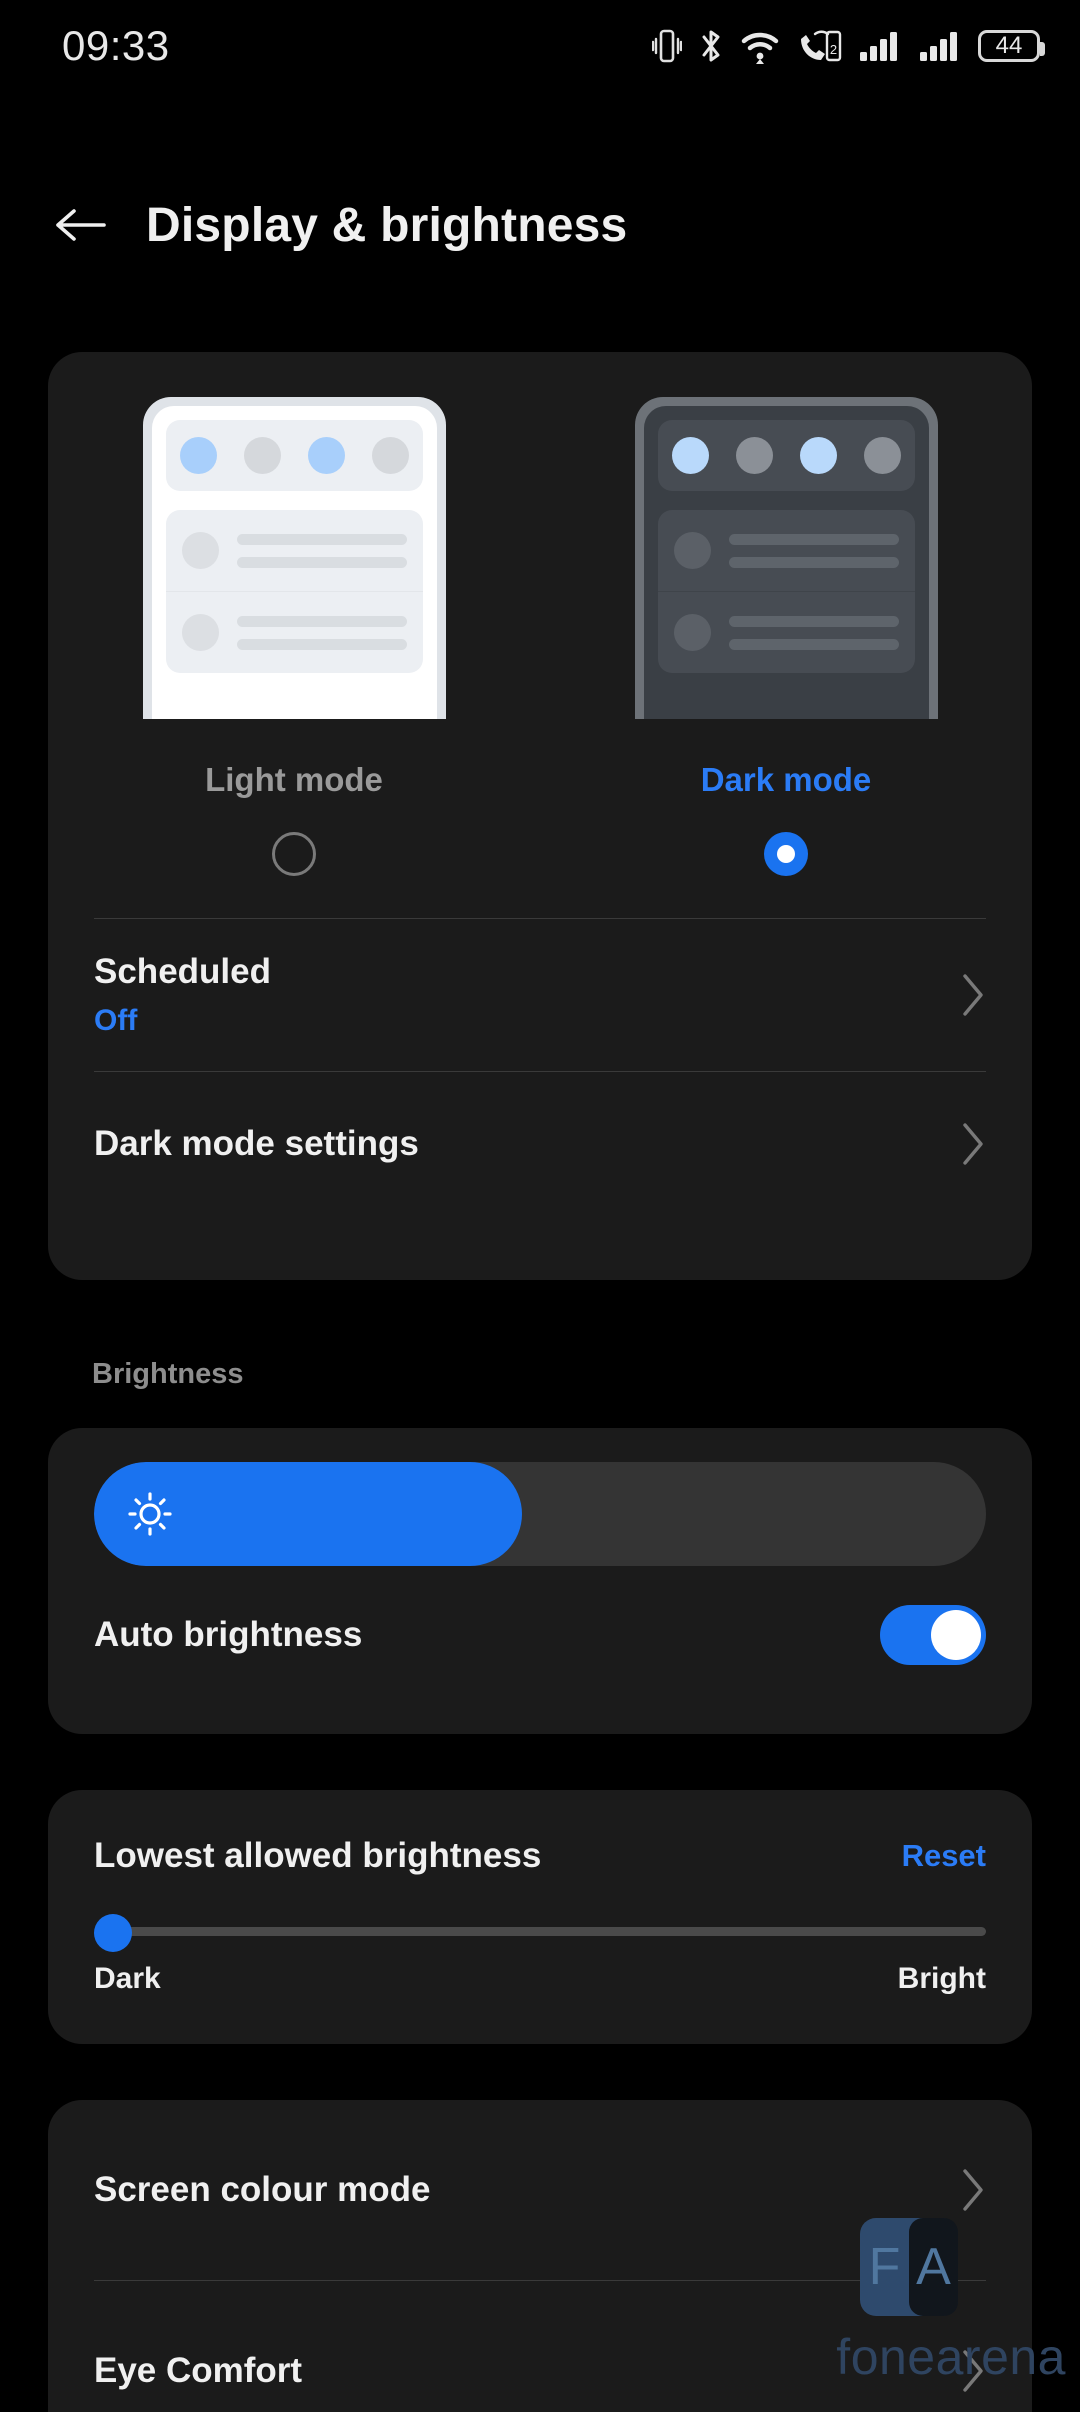 Image resolution: width=1080 pixels, height=2412 pixels. Describe the element at coordinates (294, 779) in the screenshot. I see `light-mode-label: Light mode` at that location.